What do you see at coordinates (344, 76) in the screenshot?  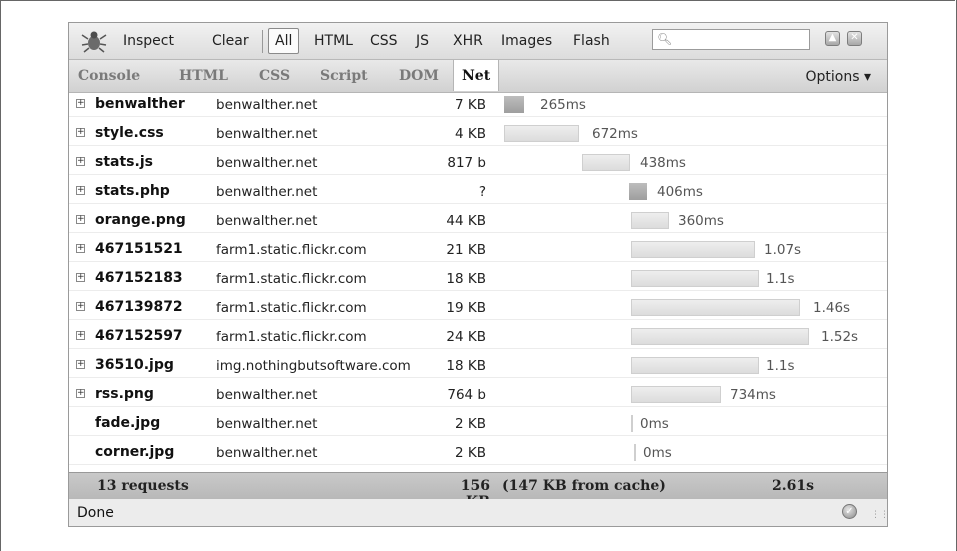 I see `tab-script: Script` at bounding box center [344, 76].